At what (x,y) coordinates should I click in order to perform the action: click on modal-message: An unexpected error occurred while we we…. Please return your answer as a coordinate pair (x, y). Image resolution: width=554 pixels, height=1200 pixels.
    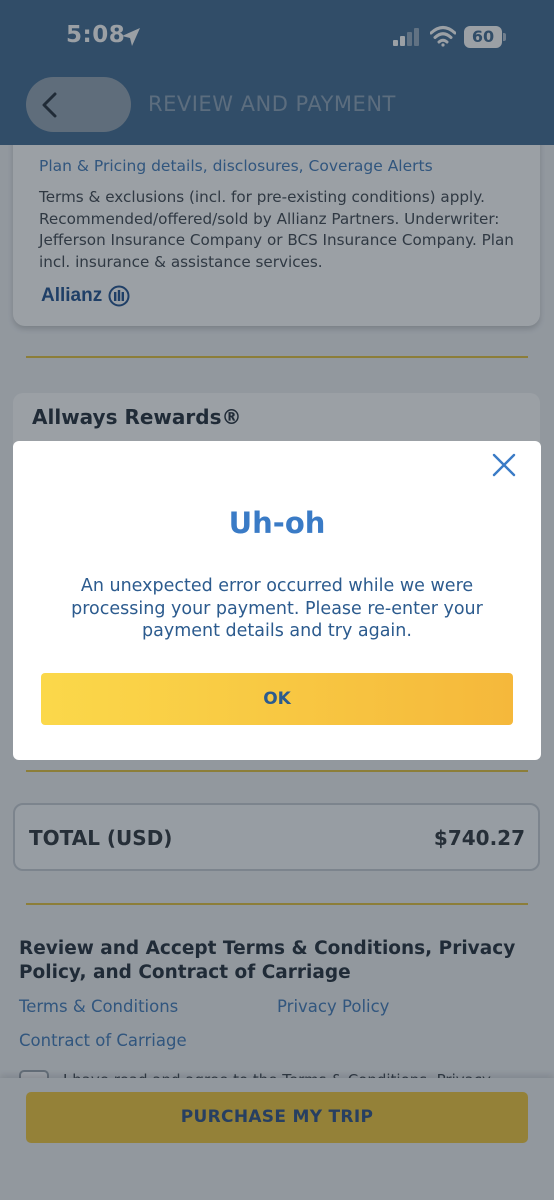
    Looking at the image, I should click on (277, 608).